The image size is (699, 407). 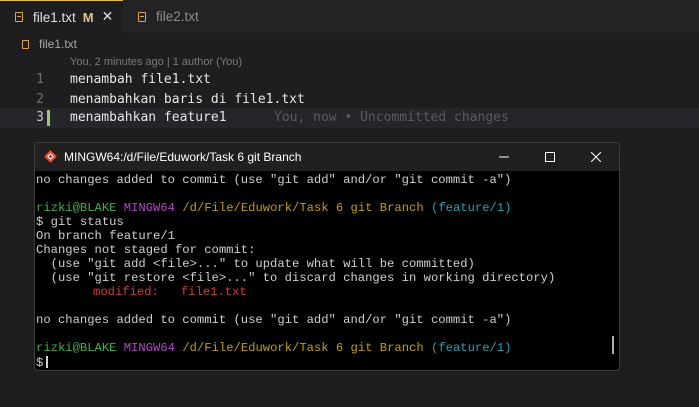 I want to click on code-line: 2 menambahkan baris di file1.txt, so click(x=349, y=100).